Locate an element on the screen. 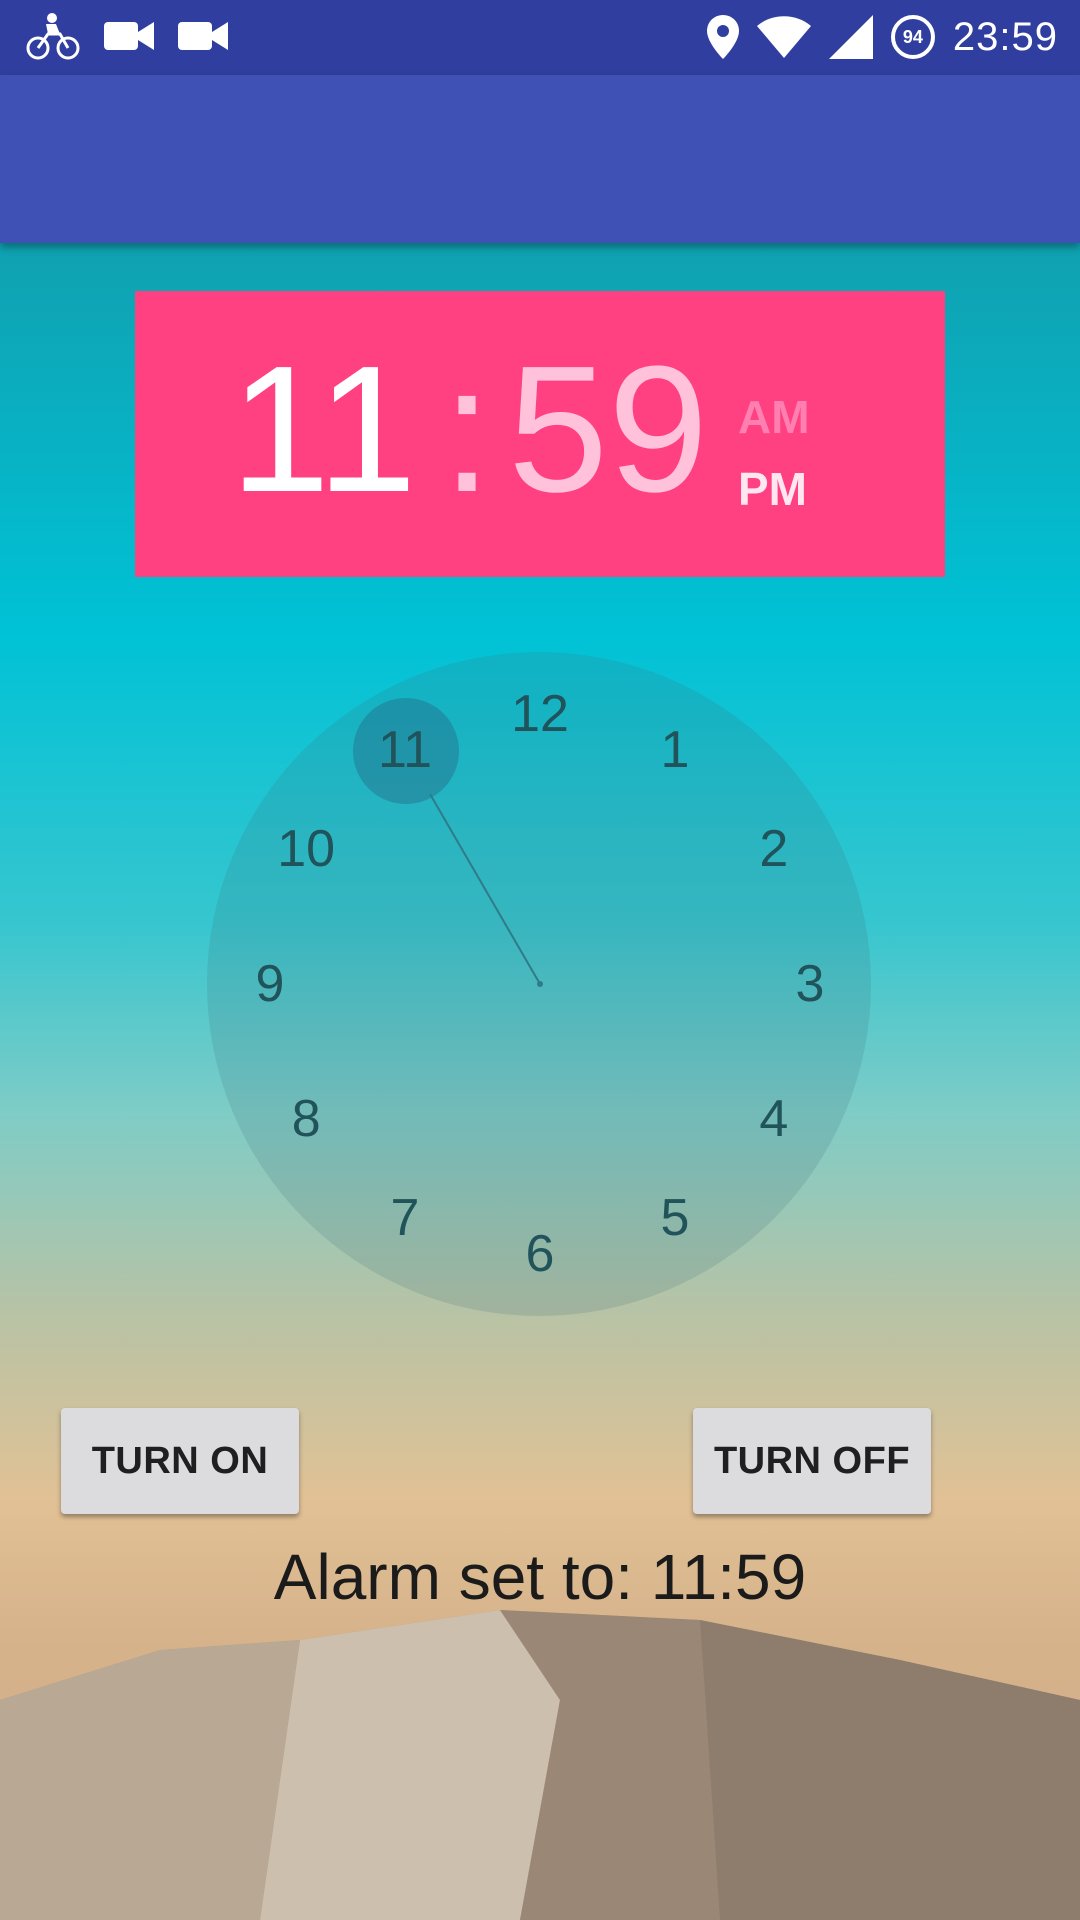 The image size is (1080, 1920). pm-toggle: PM is located at coordinates (772, 489).